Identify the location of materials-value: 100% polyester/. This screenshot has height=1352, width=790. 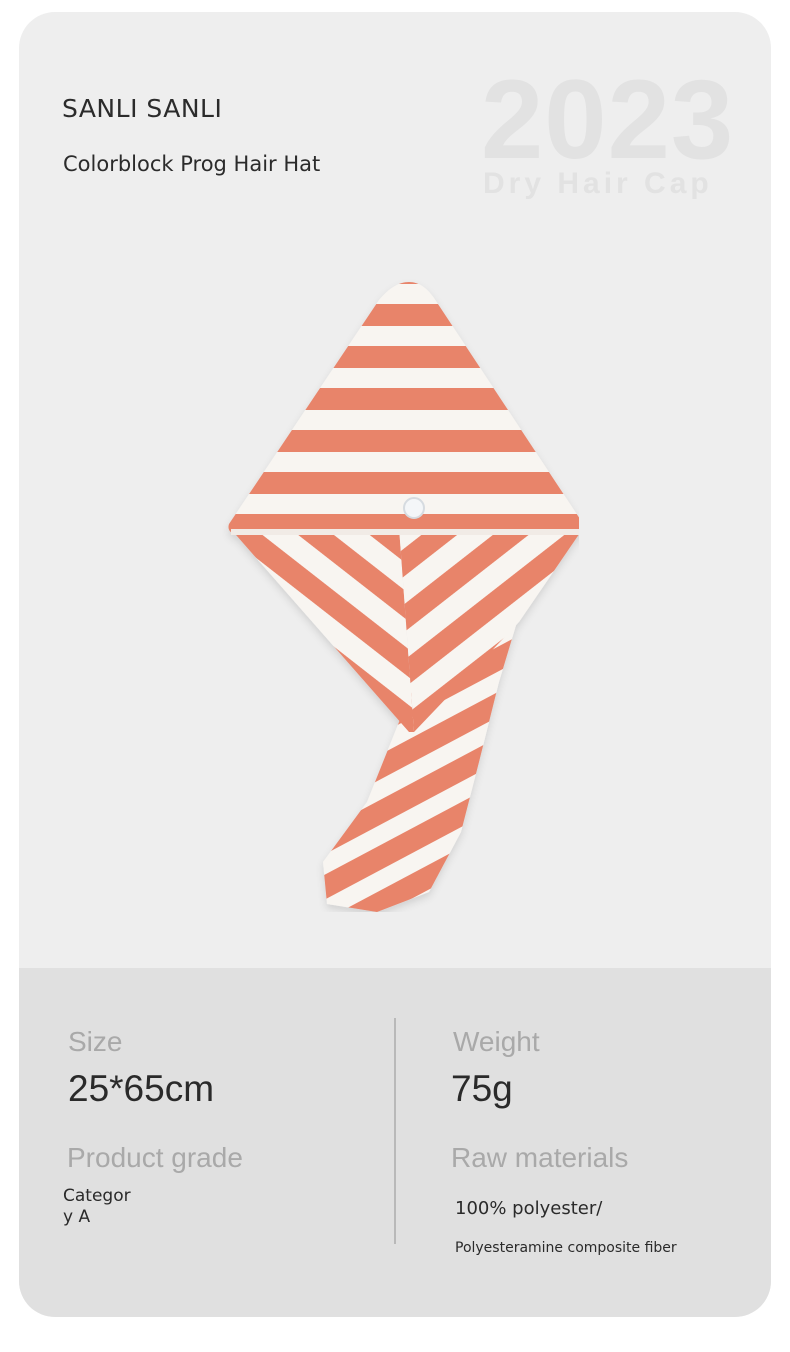
(529, 1208).